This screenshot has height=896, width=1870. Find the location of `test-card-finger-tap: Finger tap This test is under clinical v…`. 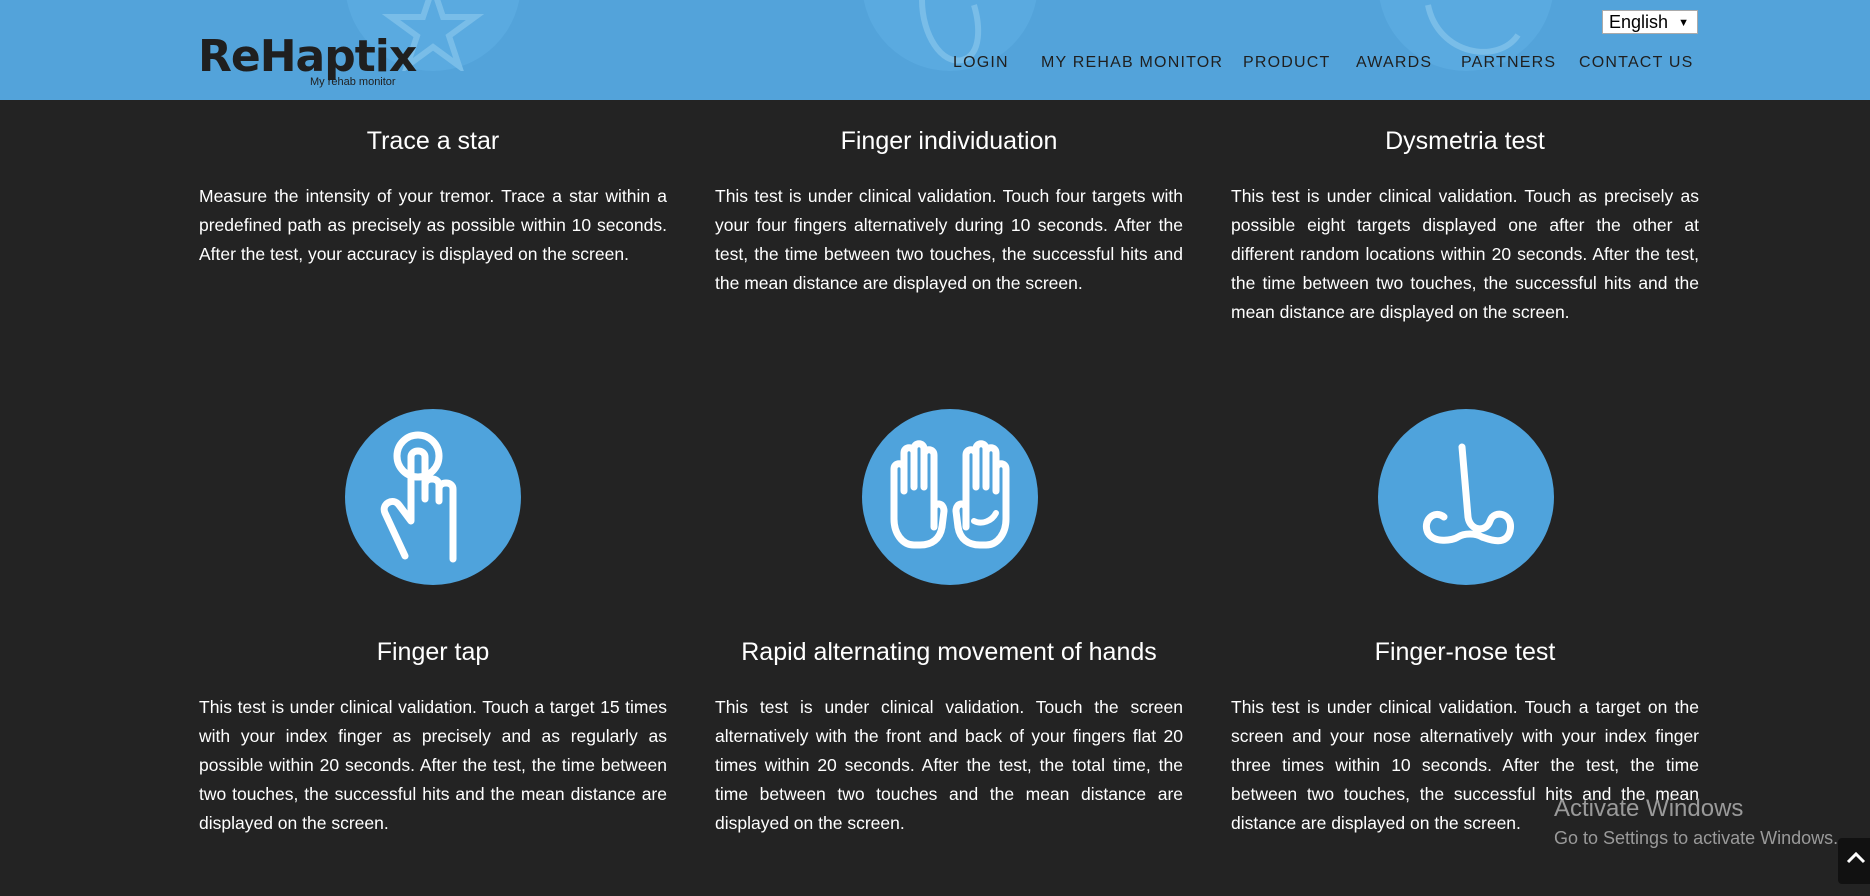

test-card-finger-tap: Finger tap This test is under clinical v… is located at coordinates (433, 737).